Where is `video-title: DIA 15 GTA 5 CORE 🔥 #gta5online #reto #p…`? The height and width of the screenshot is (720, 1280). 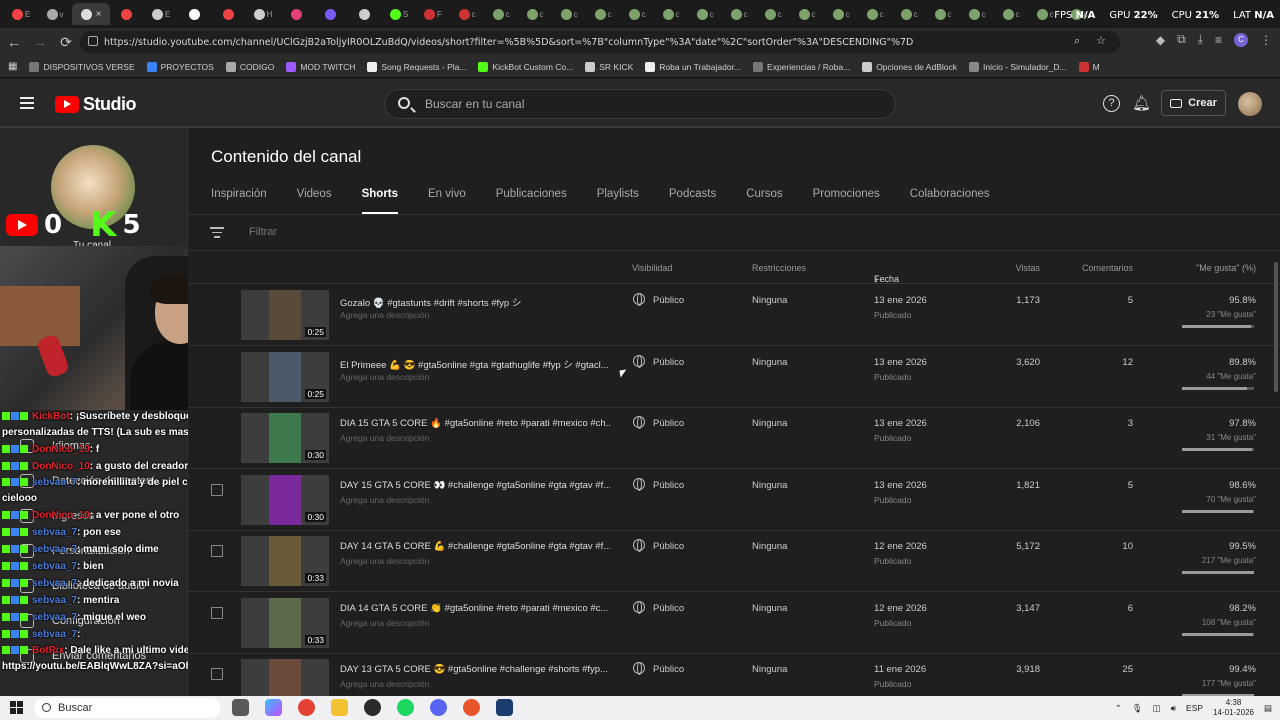
video-title: DIA 15 GTA 5 CORE 🔥 #gta5online #reto #p… is located at coordinates (475, 423).